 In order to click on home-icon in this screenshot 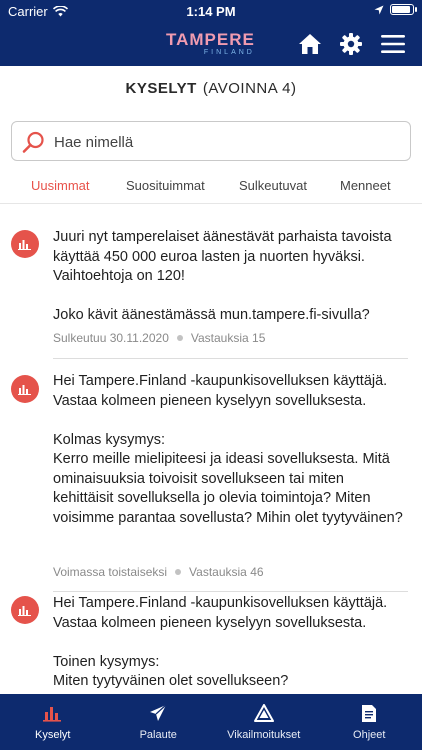, I will do `click(310, 44)`.